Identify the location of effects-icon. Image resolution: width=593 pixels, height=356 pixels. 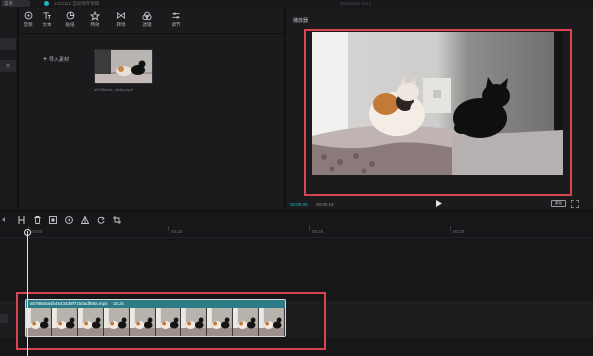
(95, 15).